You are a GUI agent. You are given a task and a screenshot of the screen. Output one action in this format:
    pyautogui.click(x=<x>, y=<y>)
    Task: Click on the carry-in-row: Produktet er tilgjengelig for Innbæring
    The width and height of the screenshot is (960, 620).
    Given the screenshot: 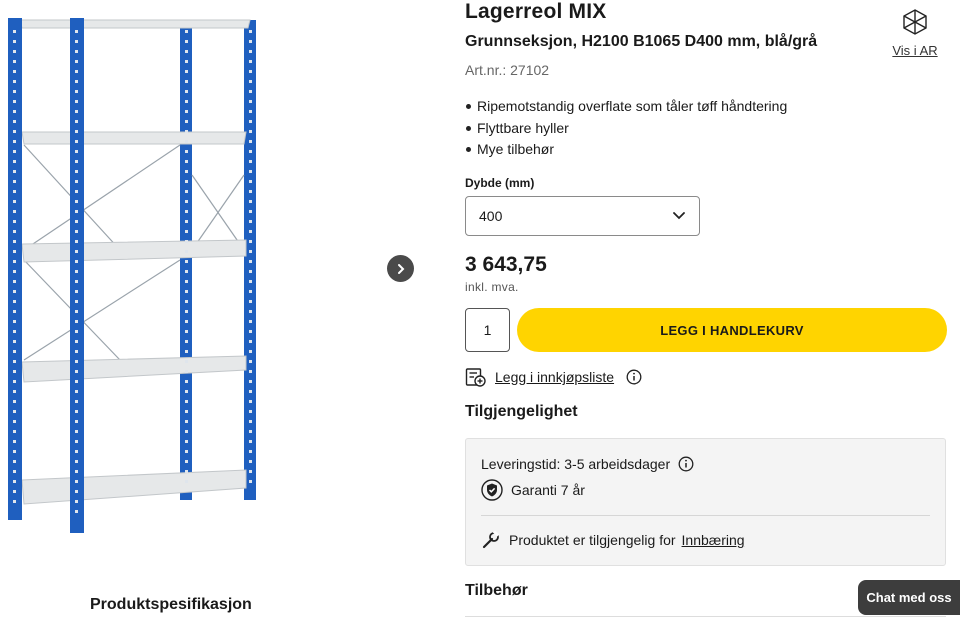 What is the action you would take?
    pyautogui.click(x=613, y=540)
    